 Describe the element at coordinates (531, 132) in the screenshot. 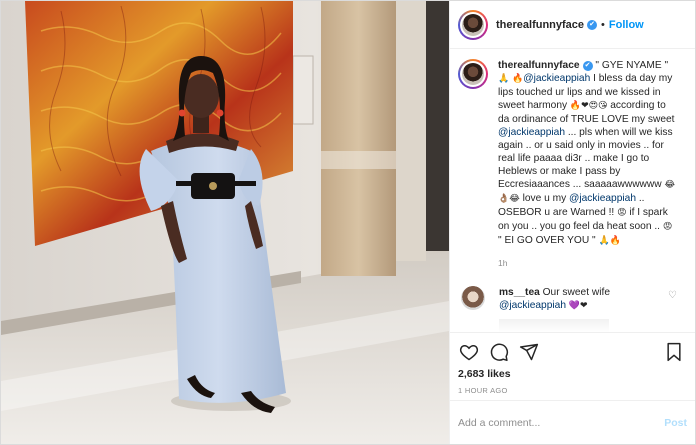

I see `caption-mention-2: @jackieappiah` at that location.